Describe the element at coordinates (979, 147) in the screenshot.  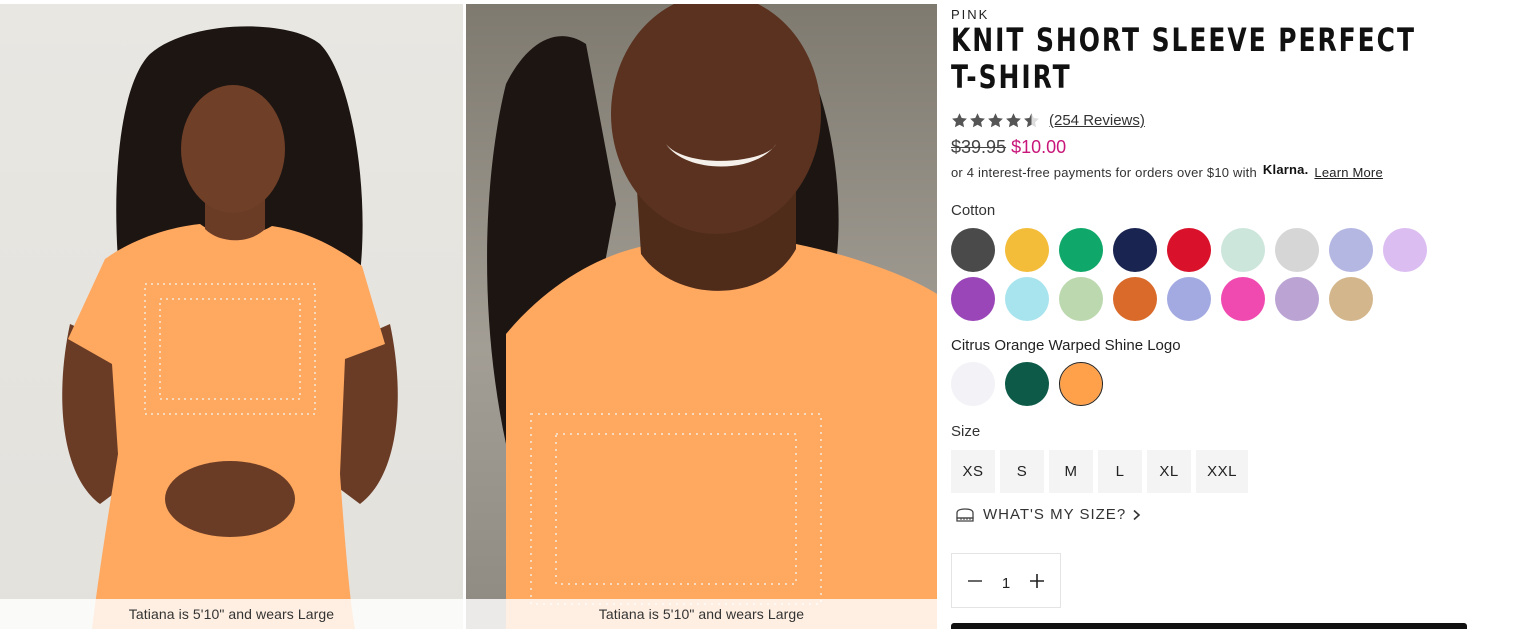
I see `original-price: $39.95` at that location.